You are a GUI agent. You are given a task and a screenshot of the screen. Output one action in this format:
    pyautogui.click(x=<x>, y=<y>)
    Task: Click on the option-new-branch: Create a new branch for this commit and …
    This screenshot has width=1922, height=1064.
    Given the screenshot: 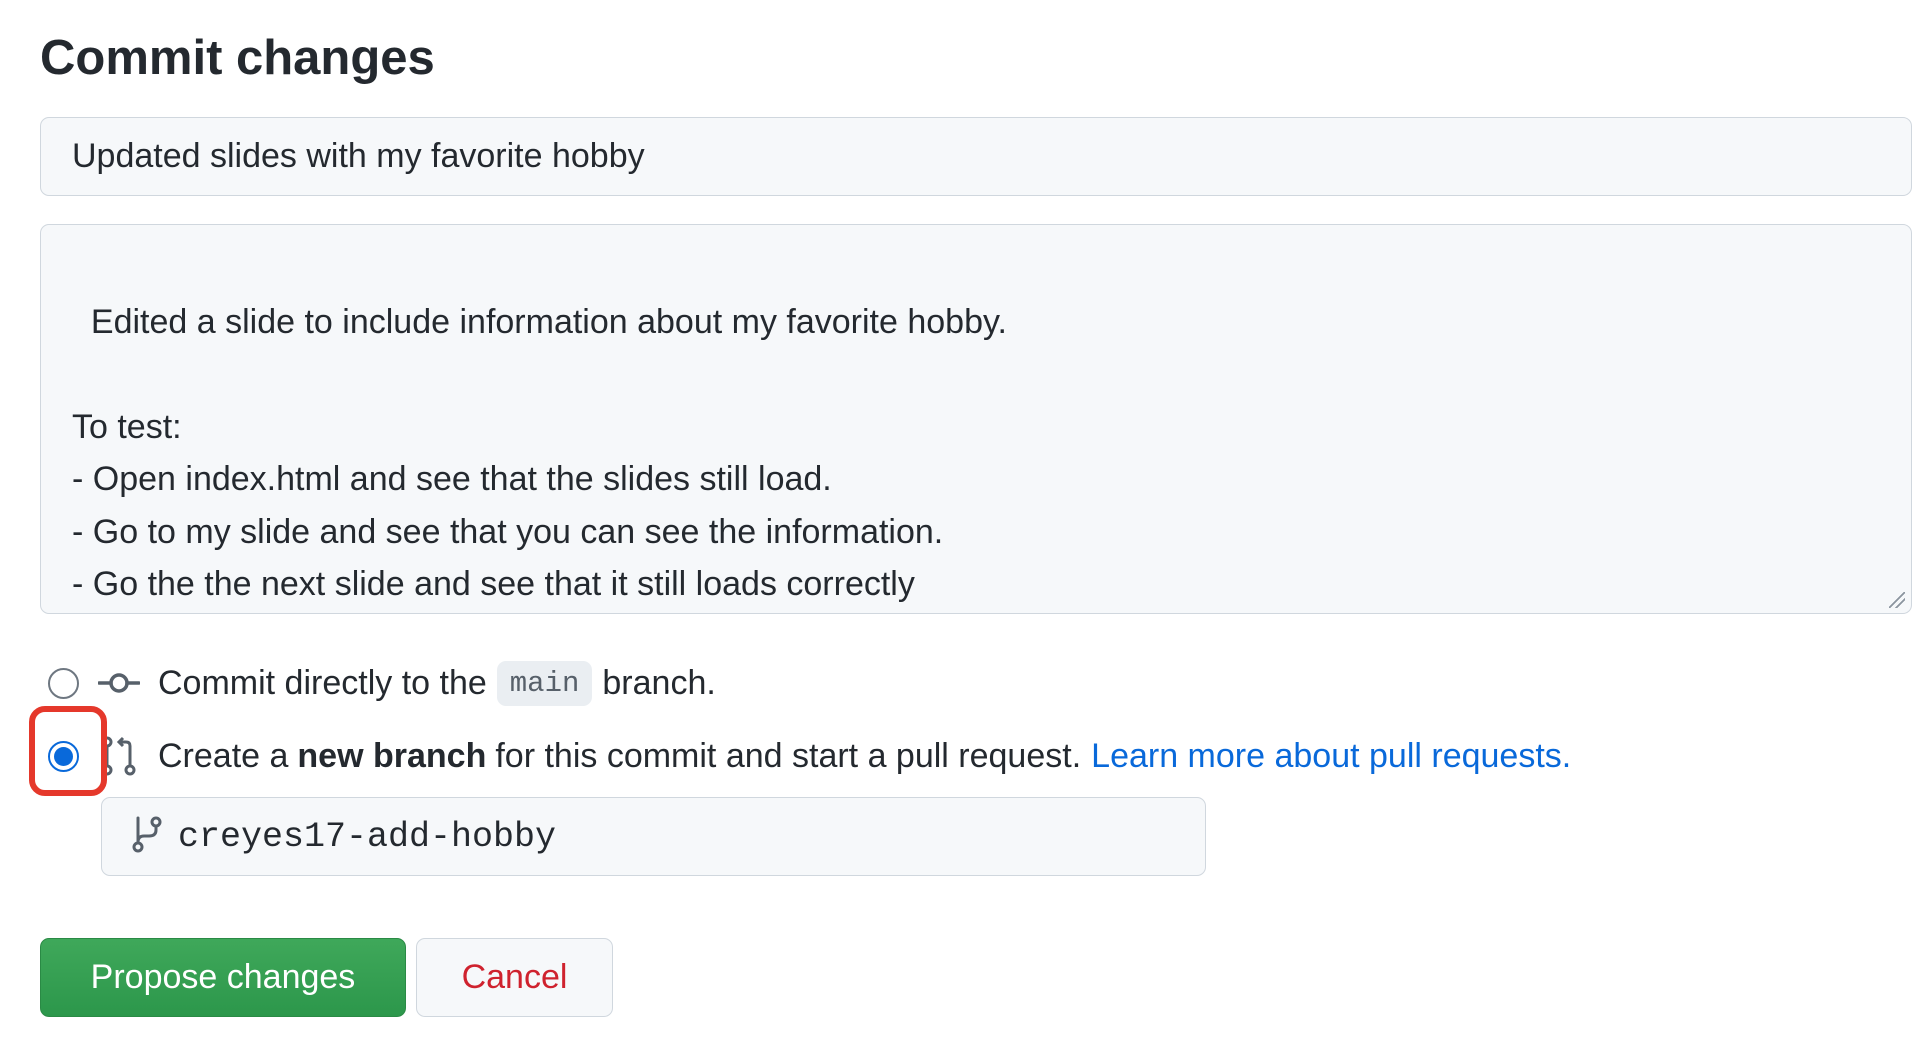 What is the action you would take?
    pyautogui.click(x=809, y=756)
    